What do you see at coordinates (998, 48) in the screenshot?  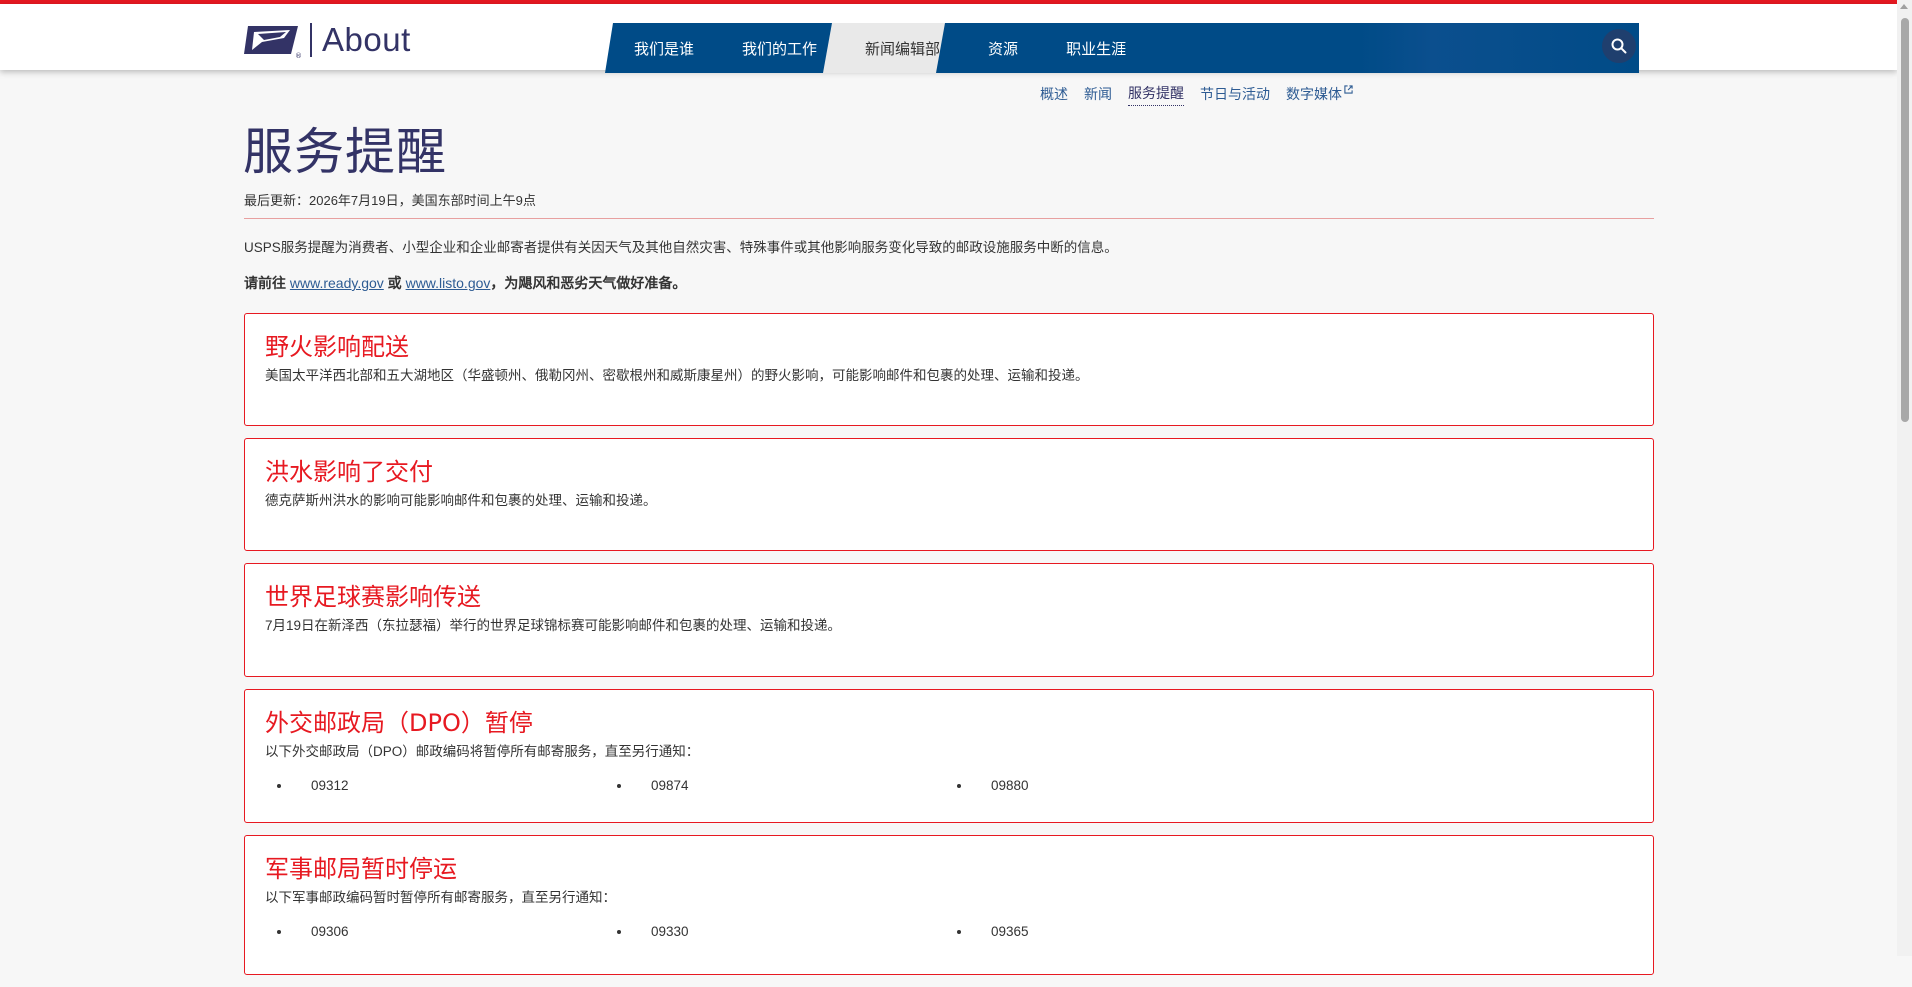 I see `nav-item-resources: 资源` at bounding box center [998, 48].